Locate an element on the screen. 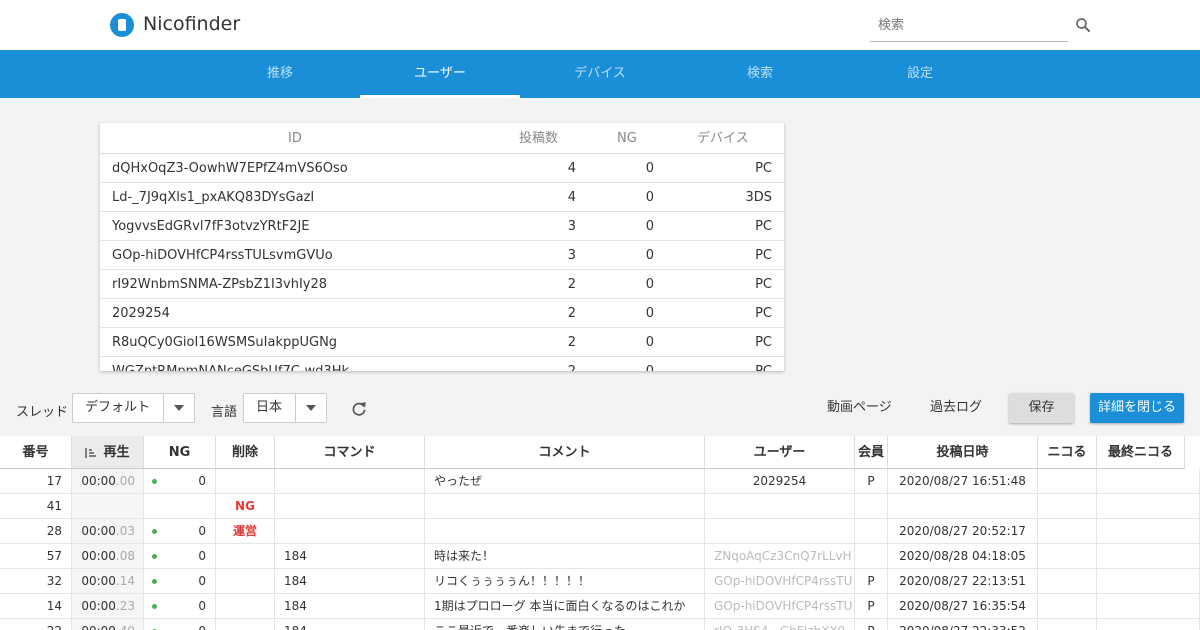 This screenshot has height=630, width=1200. row-number: 41 is located at coordinates (36, 506).